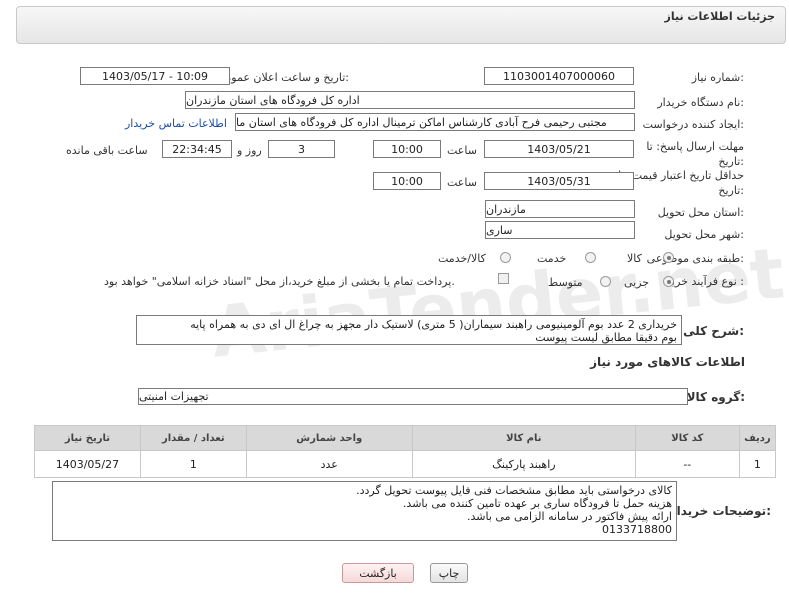  Describe the element at coordinates (378, 573) in the screenshot. I see `back-button: بازگشت` at that location.